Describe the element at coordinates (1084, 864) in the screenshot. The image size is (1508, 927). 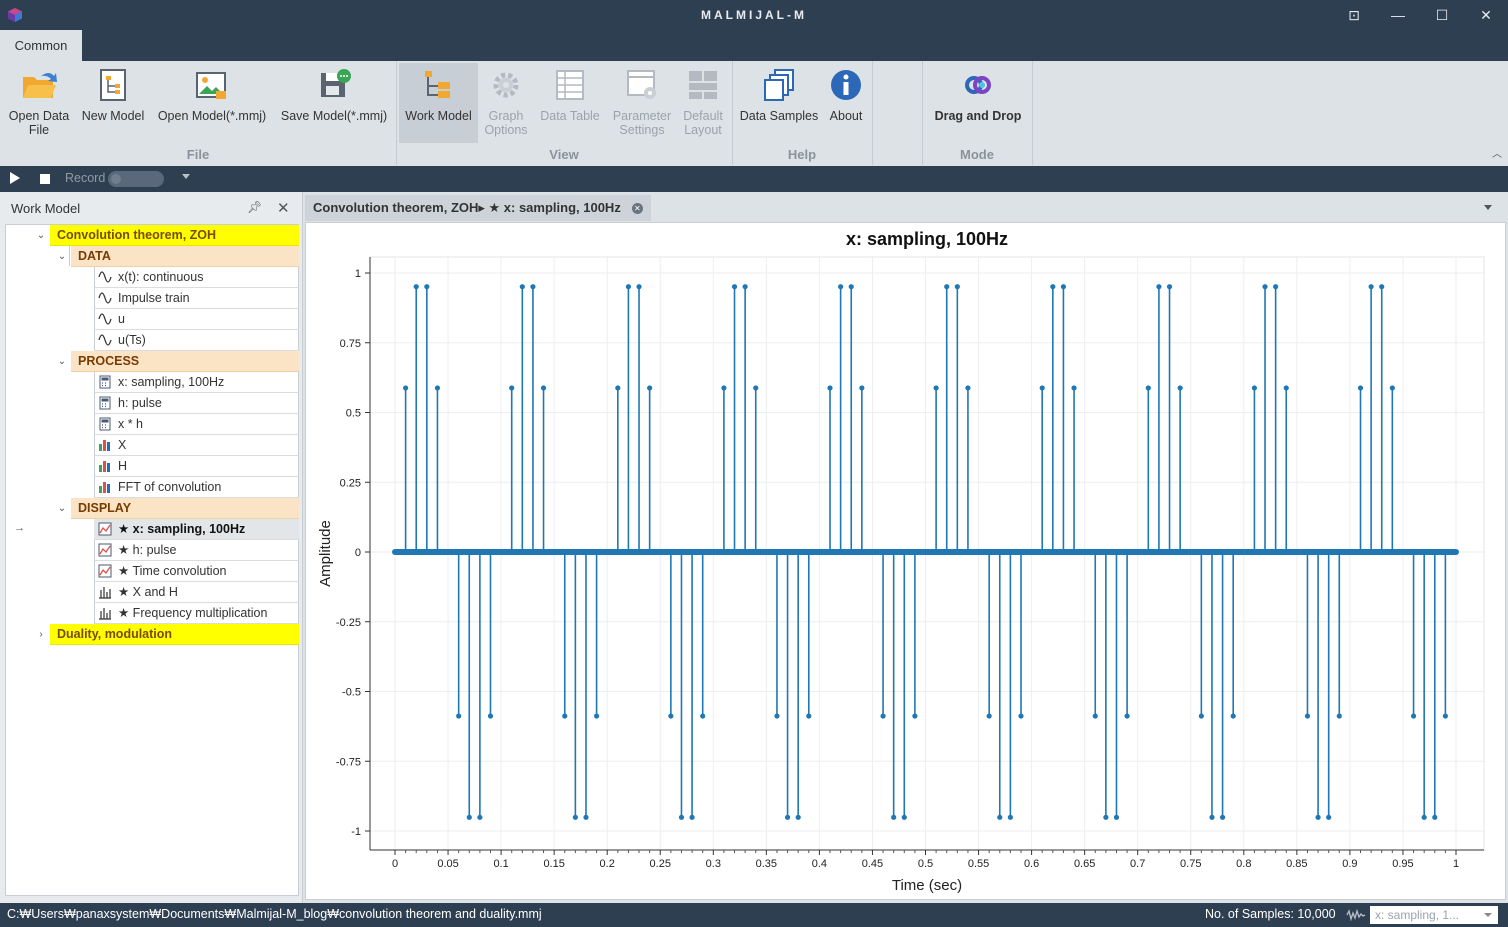
I see `x-tick-label: 0.65` at that location.